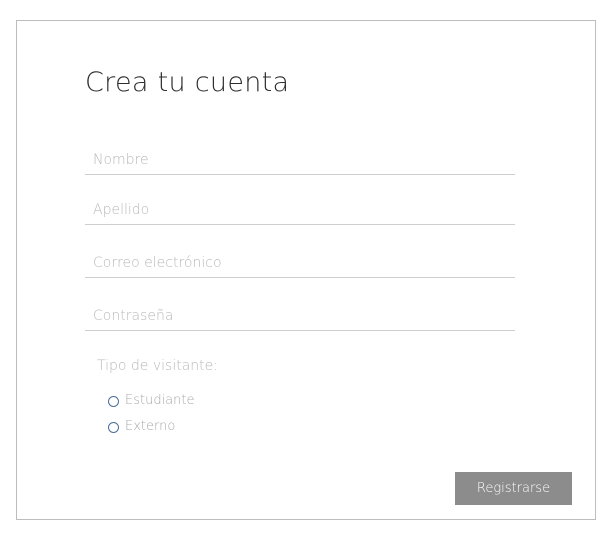  I want to click on radio-option-externo: Externo, so click(141, 427).